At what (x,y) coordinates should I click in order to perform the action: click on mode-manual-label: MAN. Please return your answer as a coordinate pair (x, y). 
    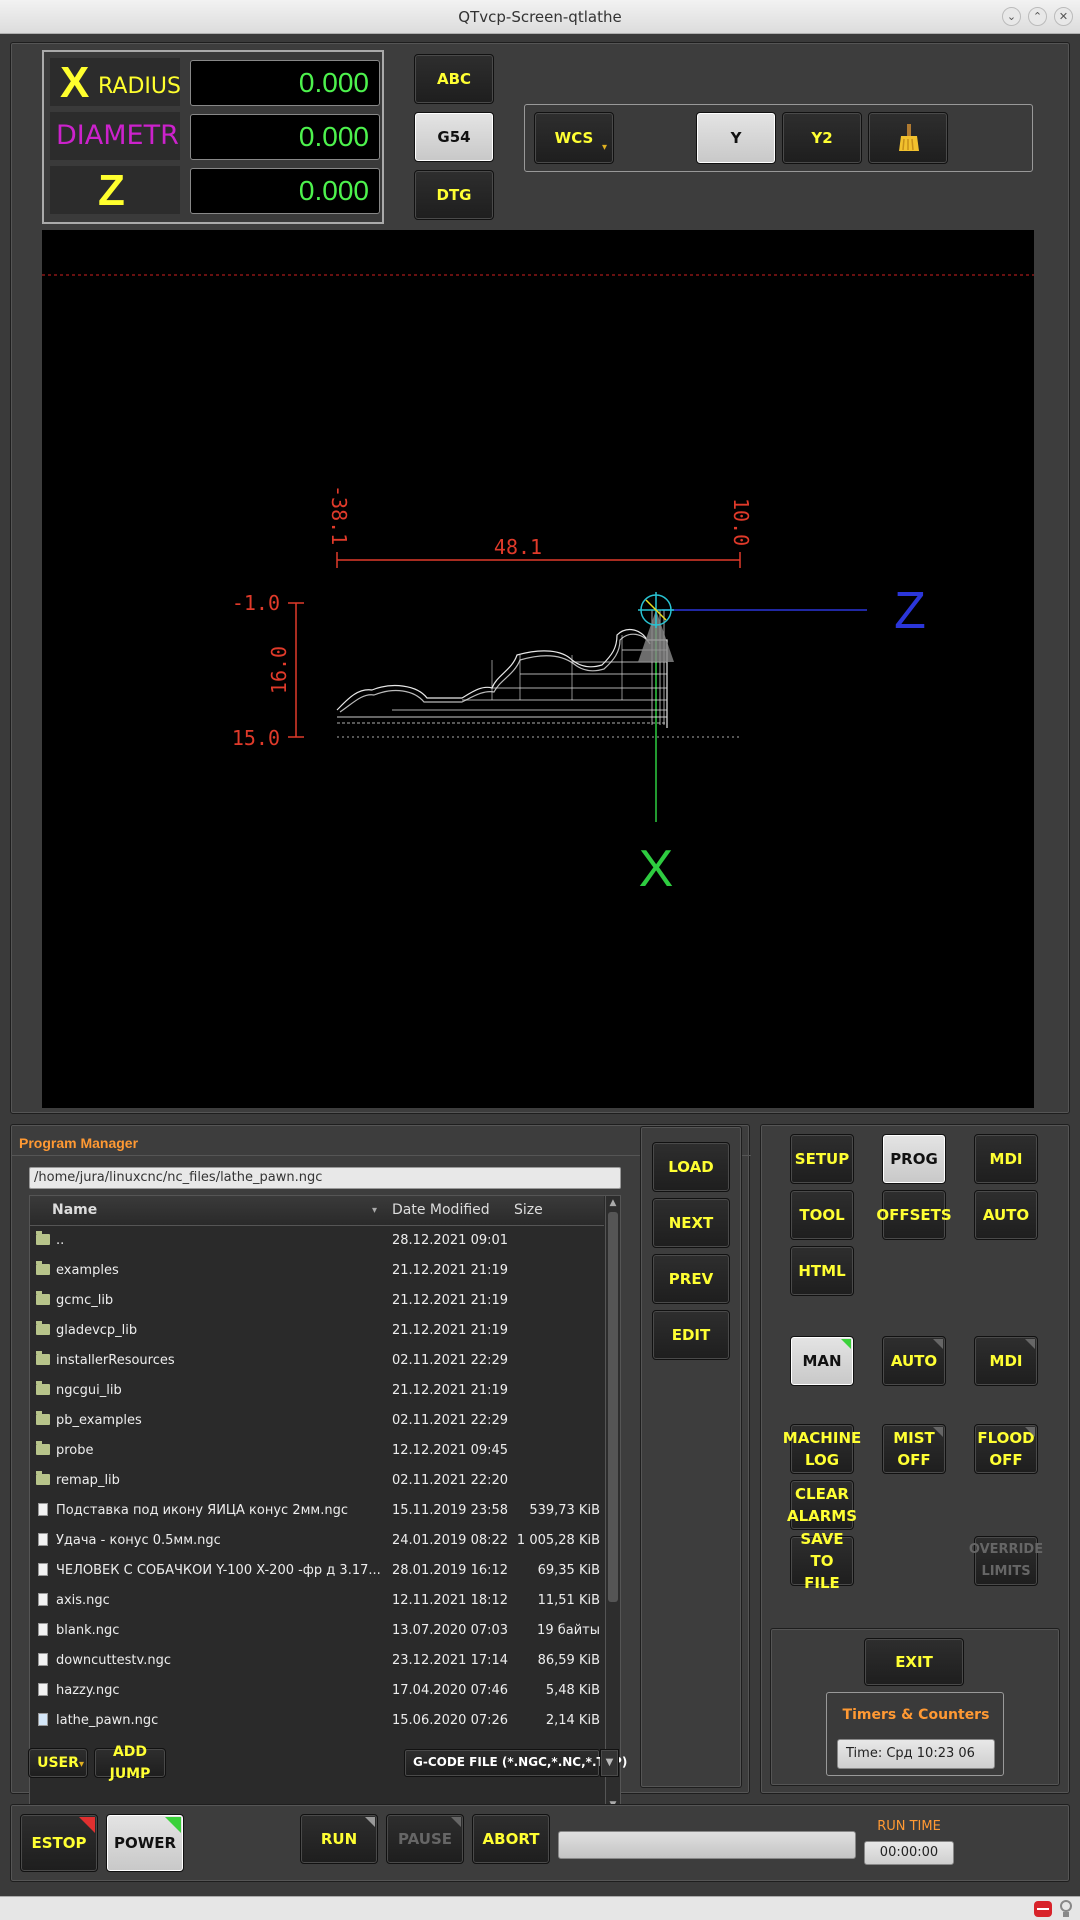
    Looking at the image, I should click on (822, 1361).